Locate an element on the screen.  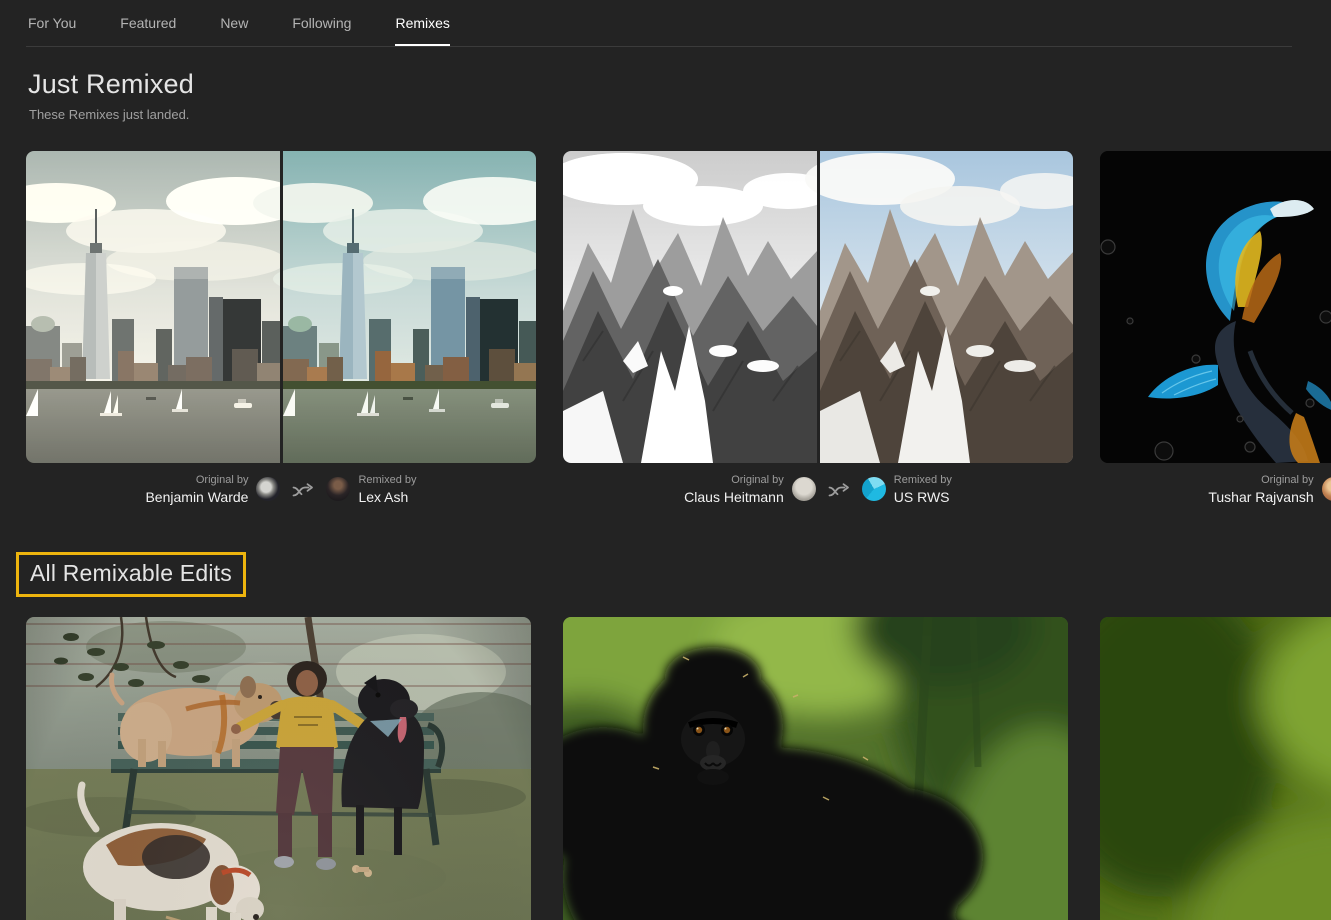
original-author: Original by Benjamin Warde is located at coordinates (213, 489).